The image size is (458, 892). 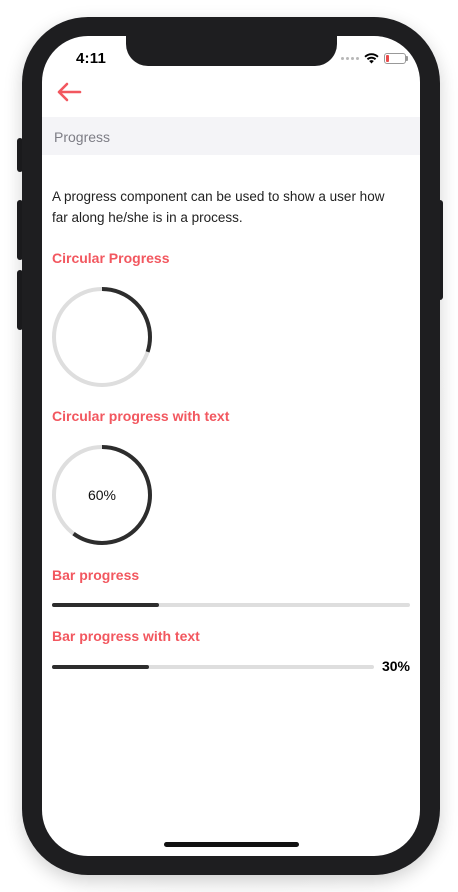 What do you see at coordinates (387, 58) in the screenshot?
I see `battery-level` at bounding box center [387, 58].